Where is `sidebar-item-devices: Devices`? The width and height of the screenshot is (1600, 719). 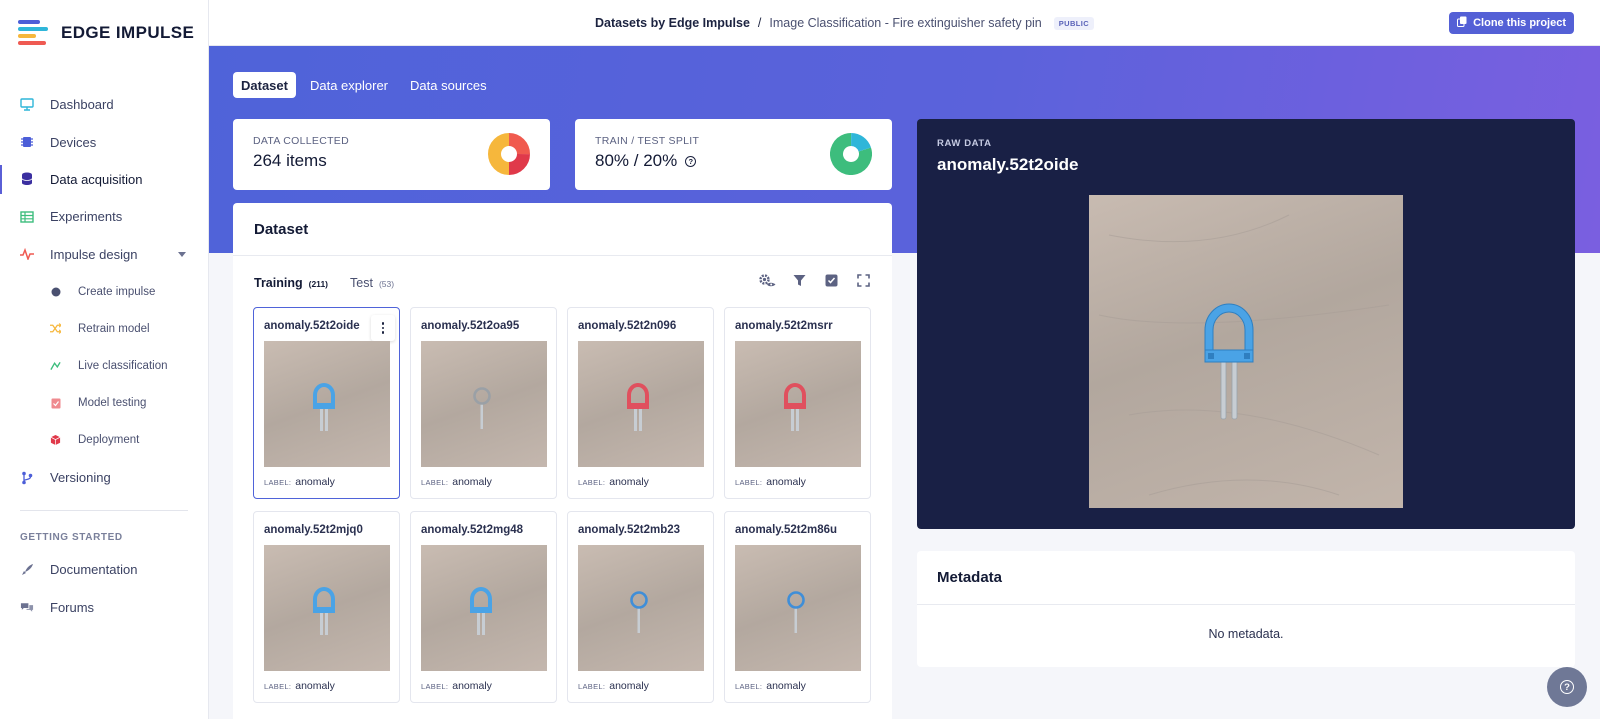
sidebar-item-devices: Devices is located at coordinates (104, 141).